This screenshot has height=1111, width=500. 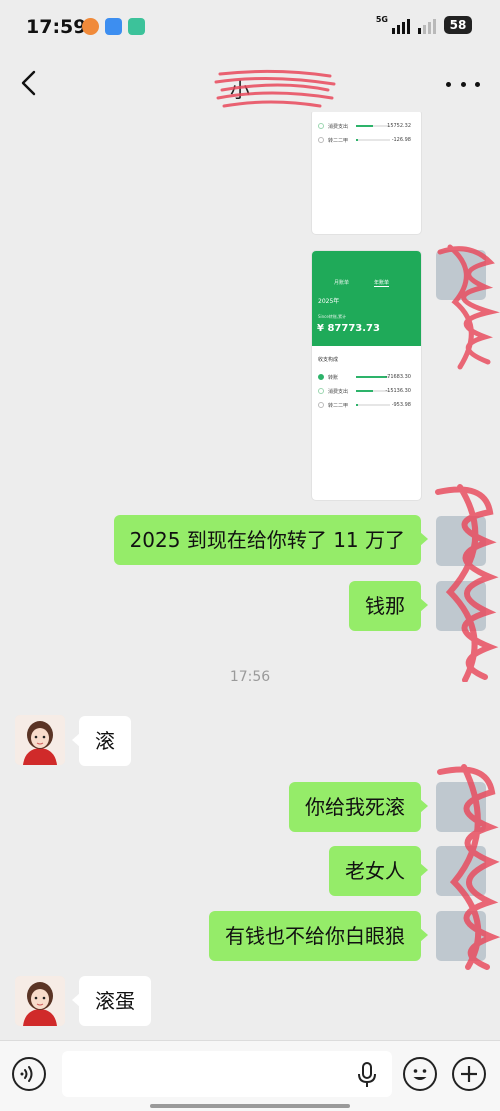 What do you see at coordinates (366, 126) in the screenshot?
I see `bill-row: 消费支出 15752.32` at bounding box center [366, 126].